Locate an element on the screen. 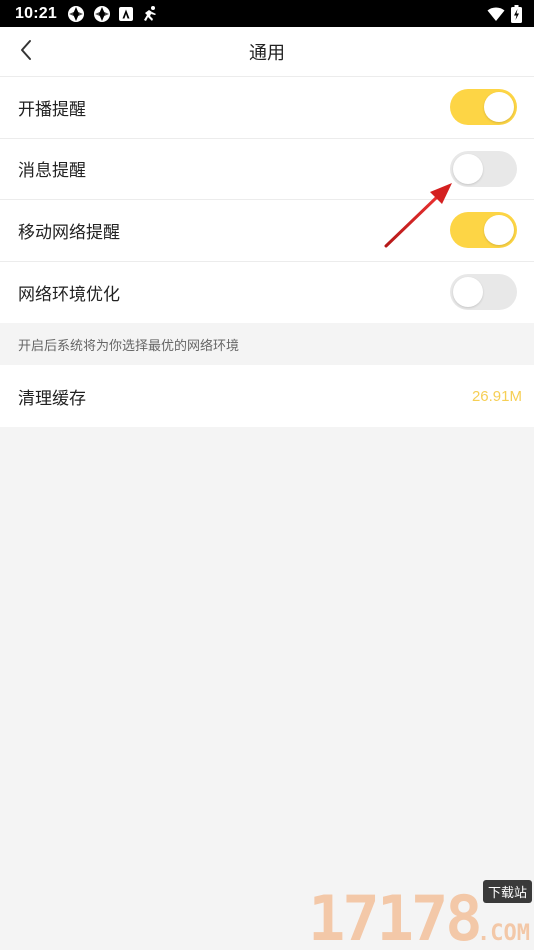 Image resolution: width=534 pixels, height=950 pixels. watermark-number: 17178 is located at coordinates (395, 916).